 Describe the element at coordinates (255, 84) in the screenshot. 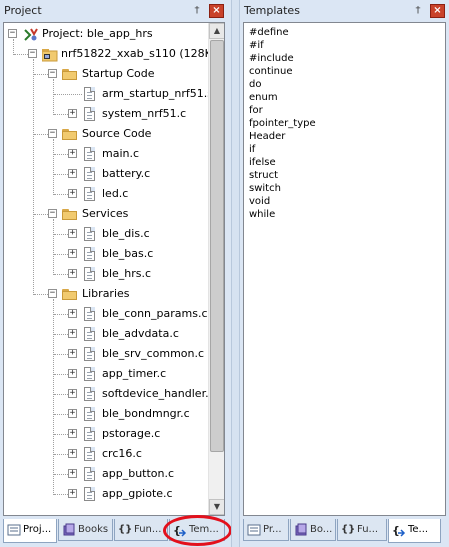

I see `template-item: do` at that location.